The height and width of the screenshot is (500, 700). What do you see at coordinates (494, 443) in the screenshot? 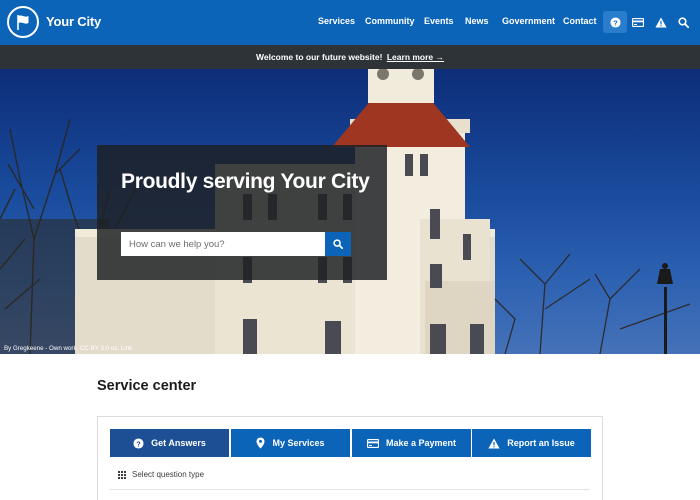
I see `warning-icon` at bounding box center [494, 443].